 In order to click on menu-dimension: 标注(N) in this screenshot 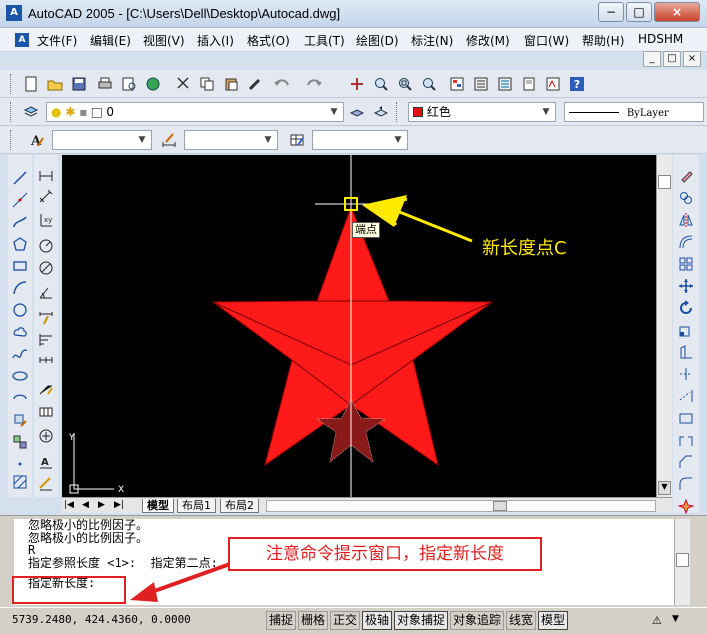, I will do `click(432, 40)`.